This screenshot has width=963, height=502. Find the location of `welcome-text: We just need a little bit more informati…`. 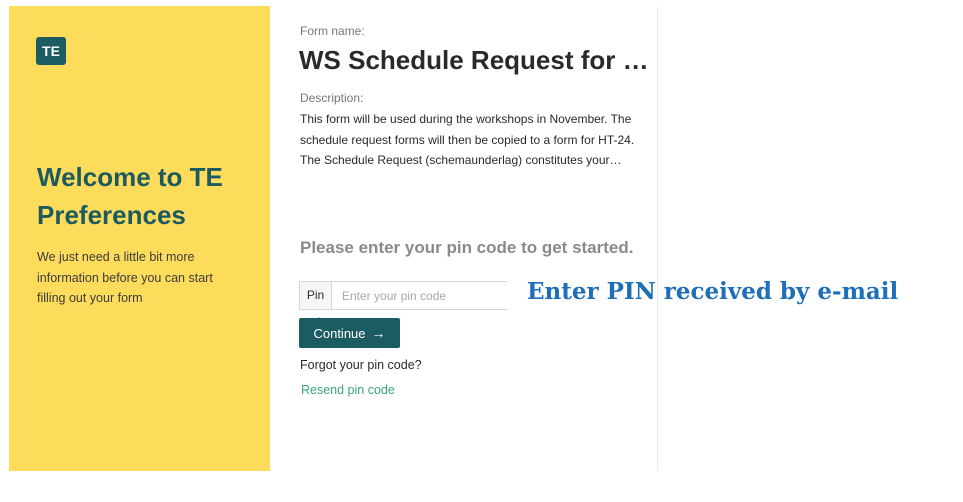

welcome-text: We just need a little bit more informati… is located at coordinates (125, 277).